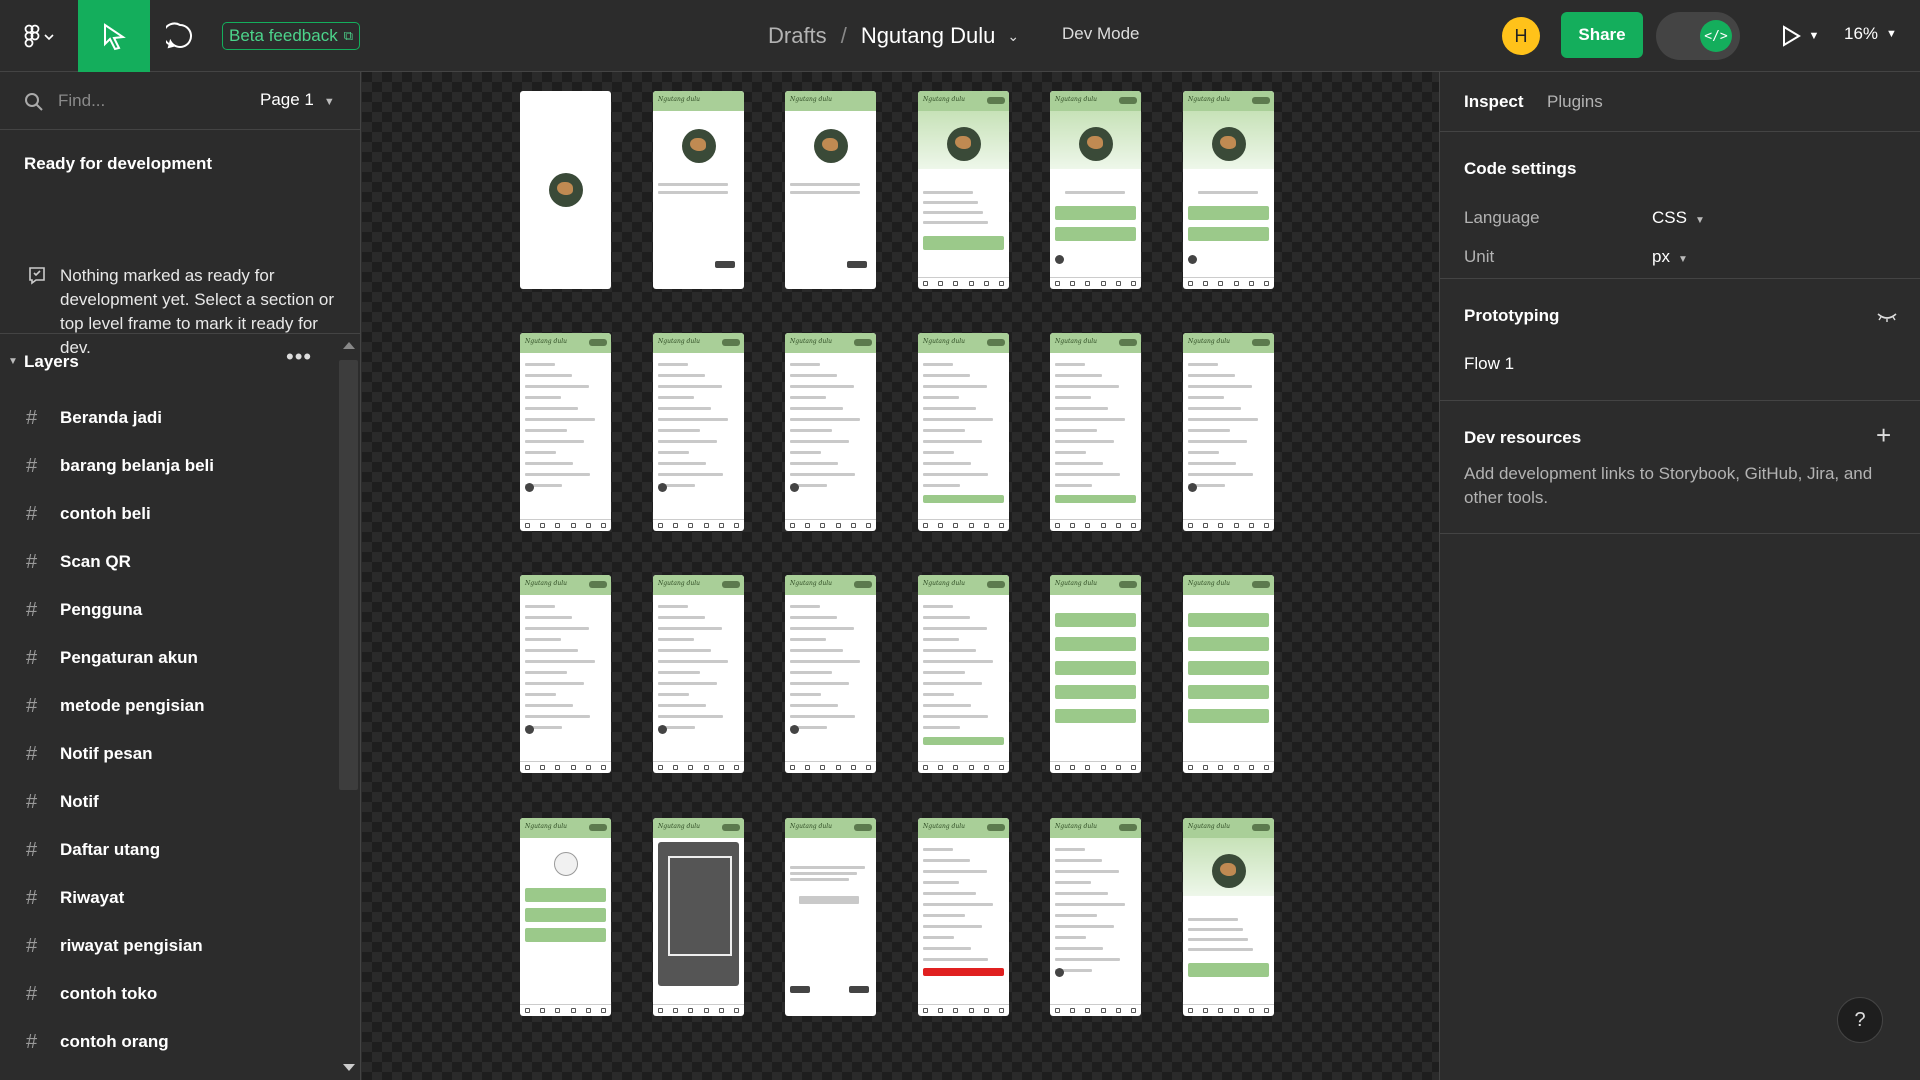 The height and width of the screenshot is (1080, 1920). What do you see at coordinates (114, 36) in the screenshot?
I see `move-tool-button` at bounding box center [114, 36].